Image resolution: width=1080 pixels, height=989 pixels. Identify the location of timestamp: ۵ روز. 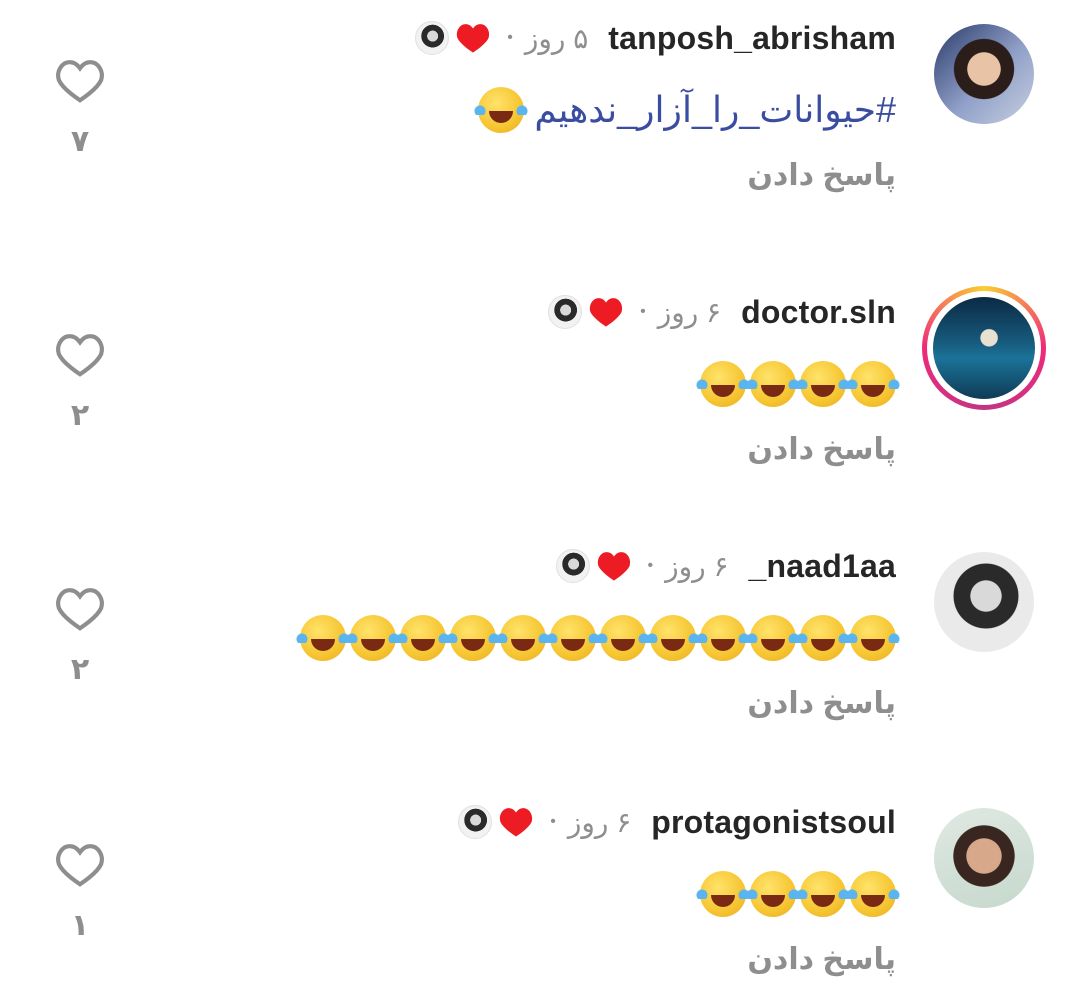
(556, 38).